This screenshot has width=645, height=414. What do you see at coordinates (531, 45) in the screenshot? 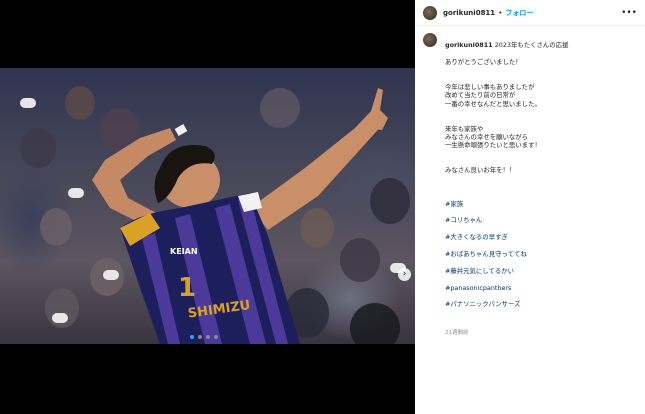
I see `caption-line: 2023年もたくさんの応援` at bounding box center [531, 45].